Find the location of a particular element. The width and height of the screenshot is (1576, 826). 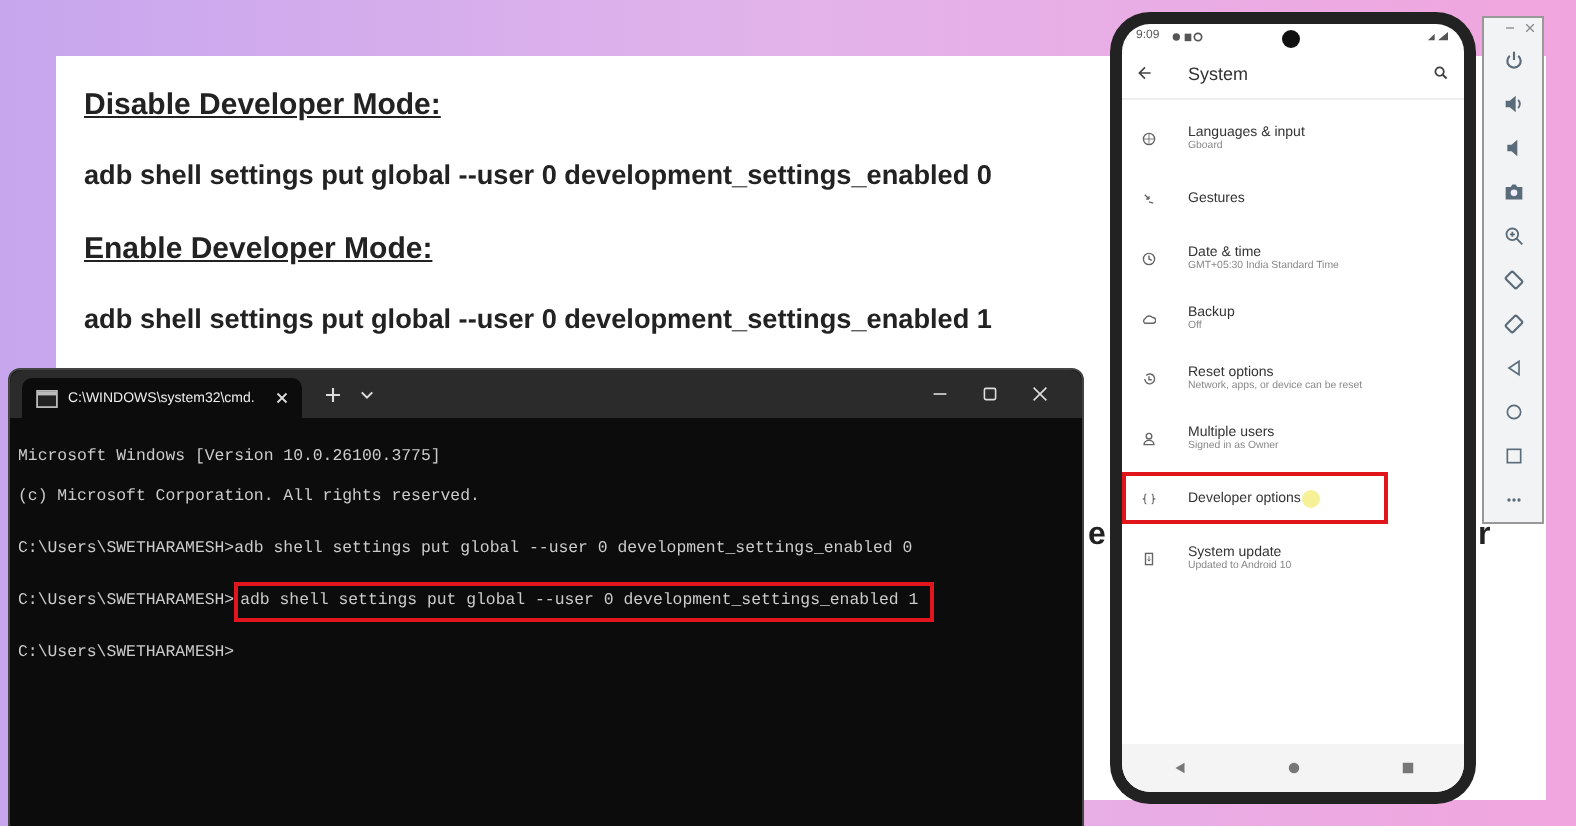

clock-icon is located at coordinates (1149, 258).